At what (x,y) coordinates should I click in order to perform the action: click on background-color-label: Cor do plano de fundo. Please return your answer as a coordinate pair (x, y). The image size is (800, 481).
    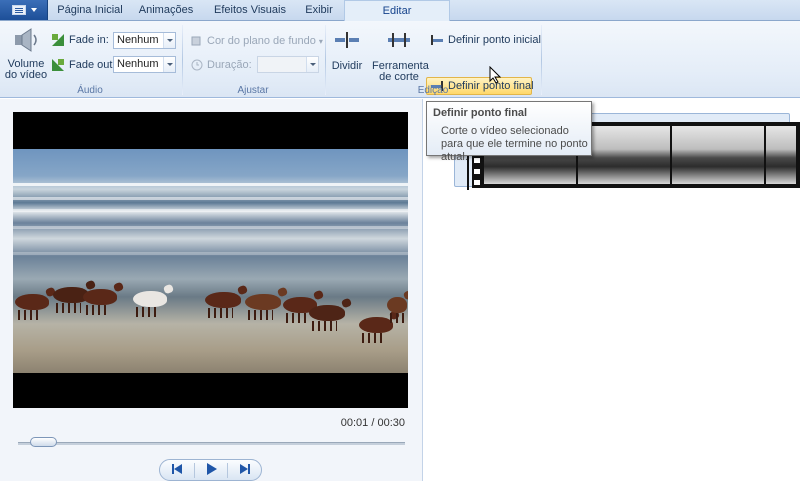
    Looking at the image, I should click on (261, 41).